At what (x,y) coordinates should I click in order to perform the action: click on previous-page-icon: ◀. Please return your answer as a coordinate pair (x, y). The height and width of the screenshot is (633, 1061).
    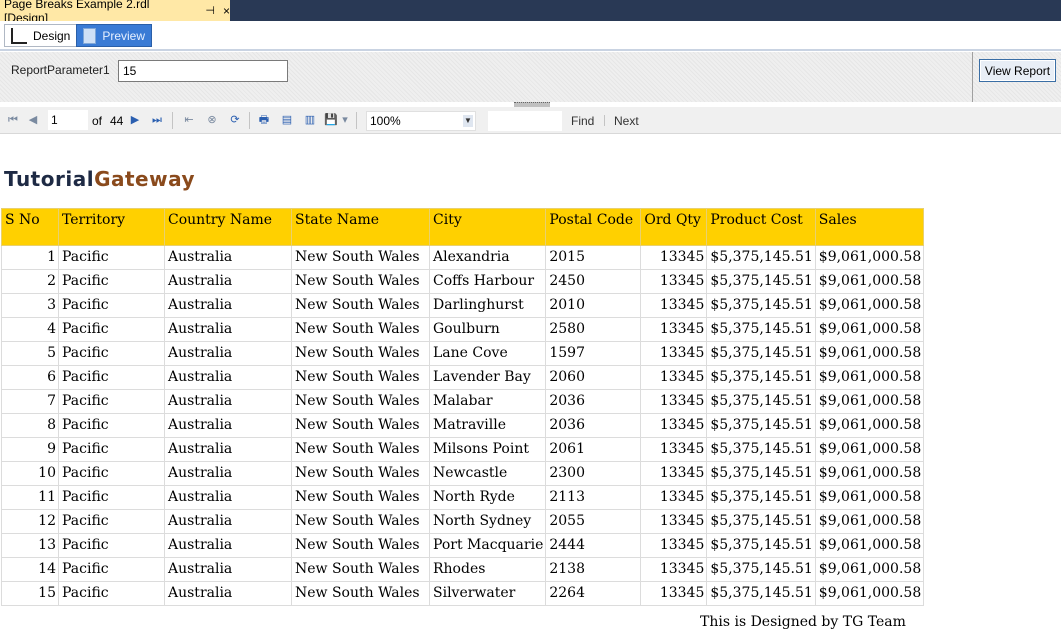
    Looking at the image, I should click on (33, 120).